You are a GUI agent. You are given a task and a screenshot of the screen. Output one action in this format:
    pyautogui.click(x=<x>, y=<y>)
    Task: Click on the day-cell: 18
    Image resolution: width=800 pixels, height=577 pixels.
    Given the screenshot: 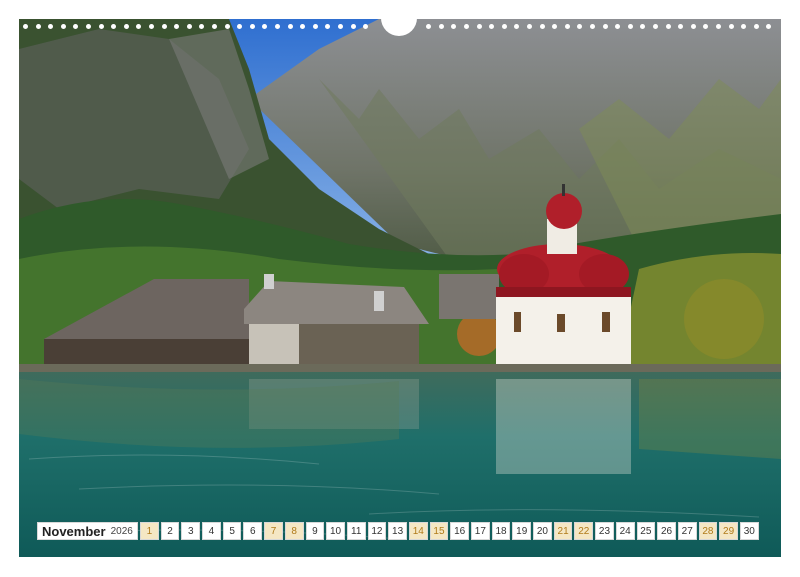 What is the action you would take?
    pyautogui.click(x=501, y=531)
    